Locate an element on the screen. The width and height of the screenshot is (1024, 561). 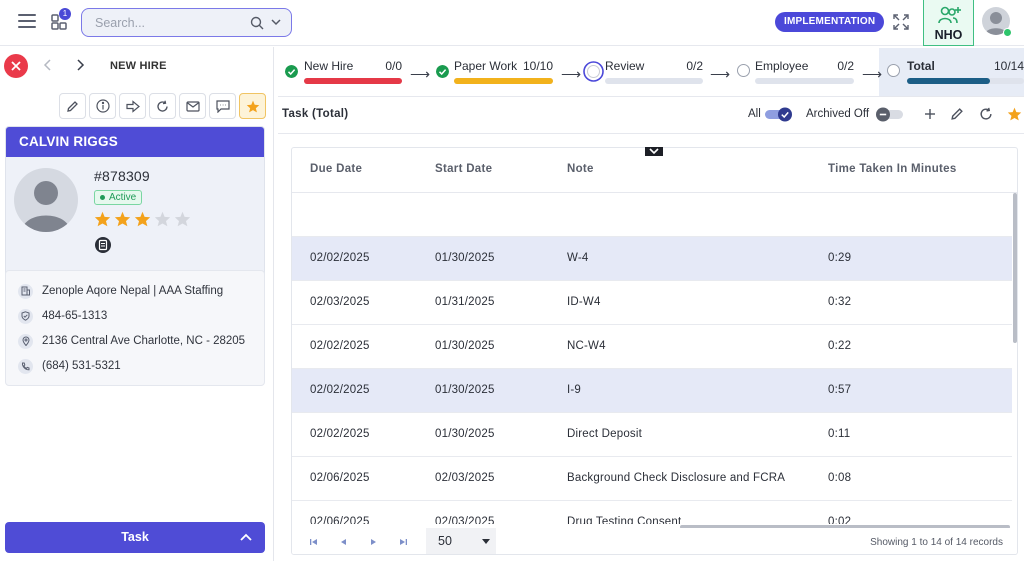
column-header-note: Note is located at coordinates (580, 169).